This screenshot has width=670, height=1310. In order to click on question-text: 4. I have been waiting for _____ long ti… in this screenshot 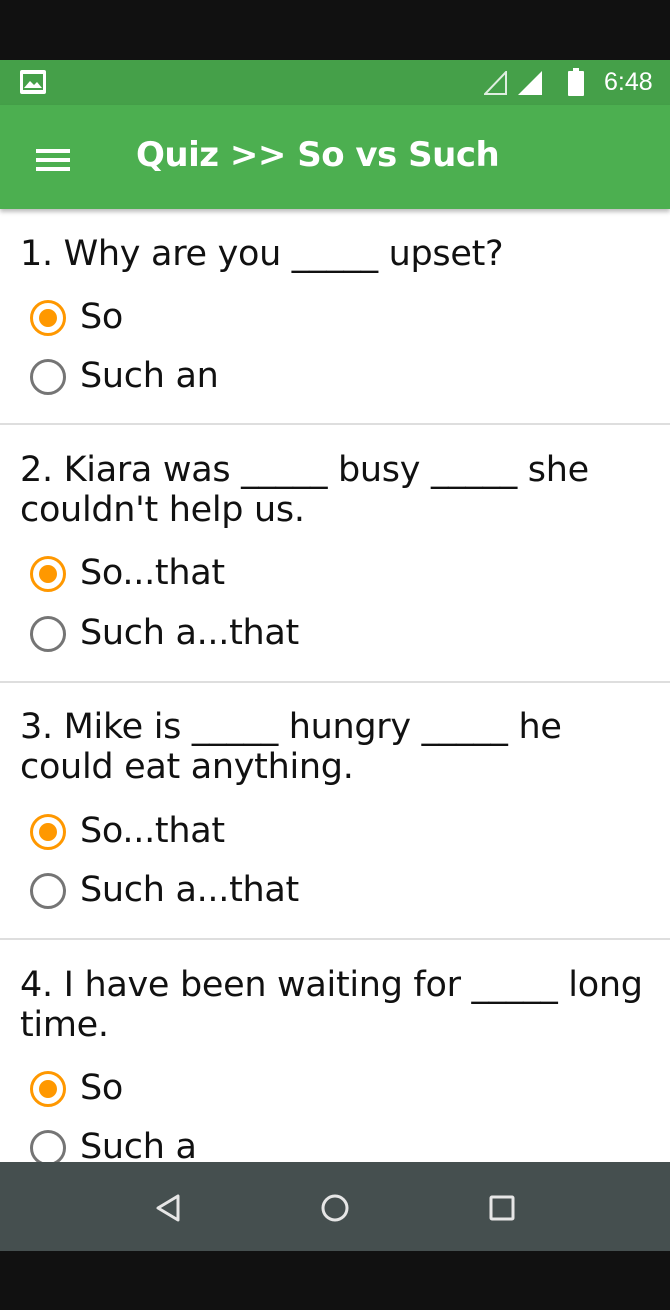, I will do `click(331, 1005)`.